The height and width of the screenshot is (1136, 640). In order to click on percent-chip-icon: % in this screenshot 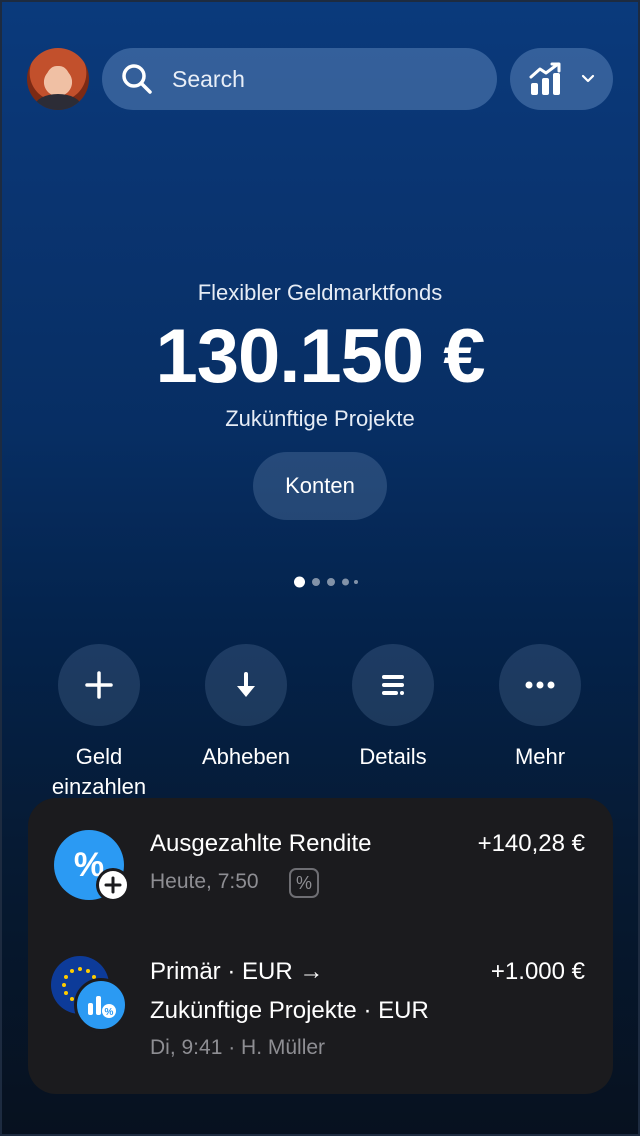, I will do `click(304, 883)`.